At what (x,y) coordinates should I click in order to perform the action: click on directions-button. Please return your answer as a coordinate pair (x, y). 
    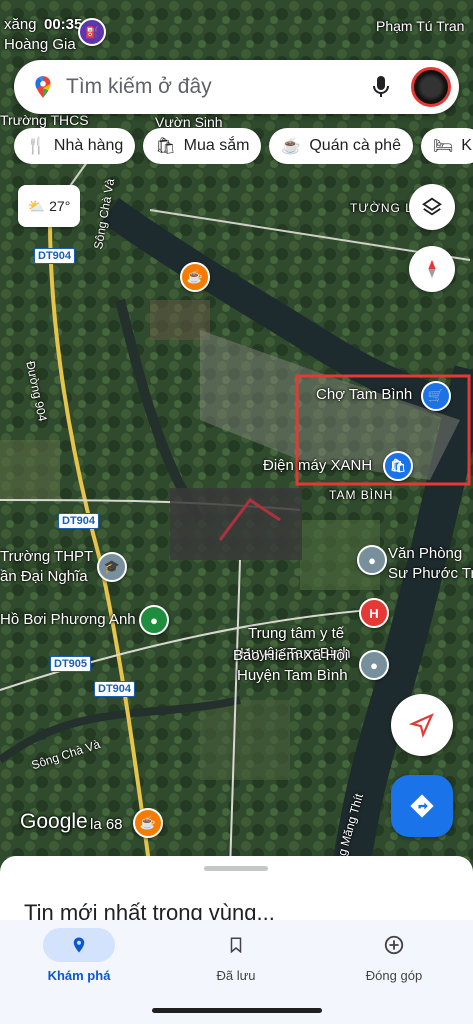
    Looking at the image, I should click on (422, 806).